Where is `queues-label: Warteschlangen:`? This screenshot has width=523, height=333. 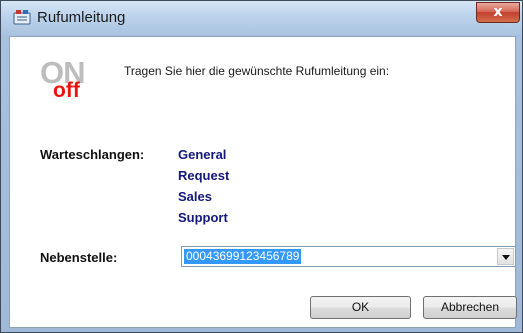 queues-label: Warteschlangen: is located at coordinates (92, 154).